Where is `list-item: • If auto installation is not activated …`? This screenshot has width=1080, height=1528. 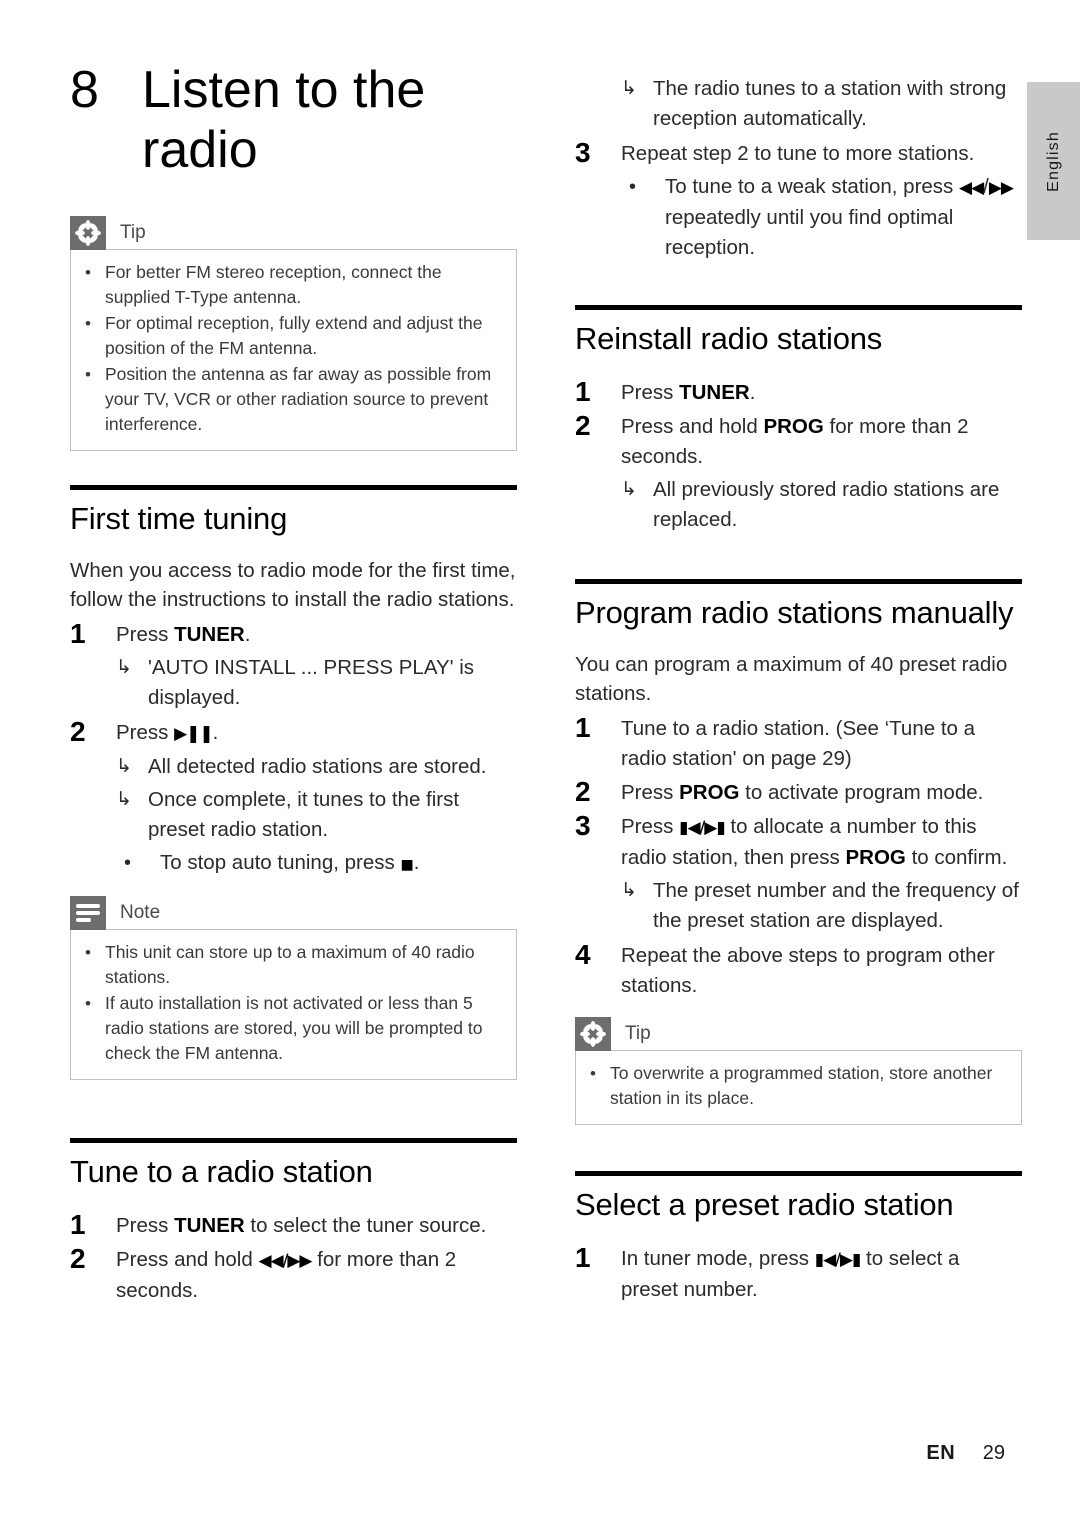
list-item: • If auto installation is not activated … is located at coordinates (293, 1028).